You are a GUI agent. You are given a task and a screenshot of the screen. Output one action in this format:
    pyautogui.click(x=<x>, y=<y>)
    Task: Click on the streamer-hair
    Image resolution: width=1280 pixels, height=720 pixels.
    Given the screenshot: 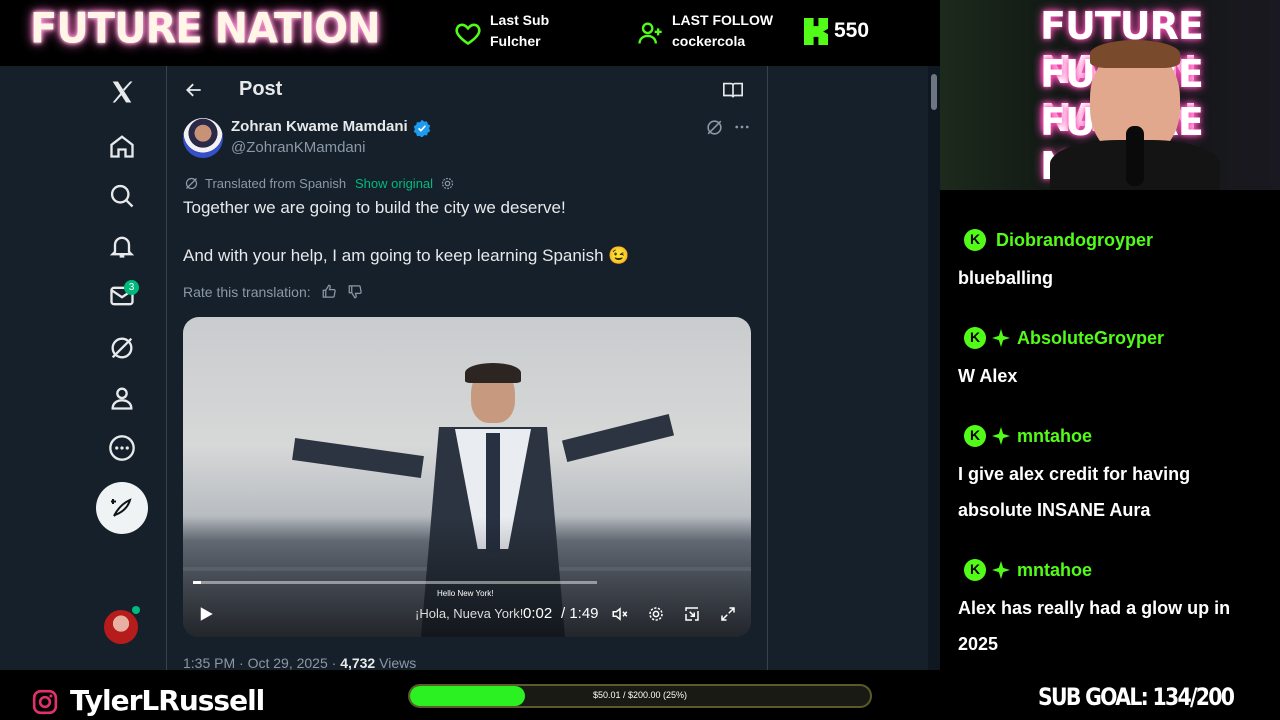 What is the action you would take?
    pyautogui.click(x=1135, y=54)
    